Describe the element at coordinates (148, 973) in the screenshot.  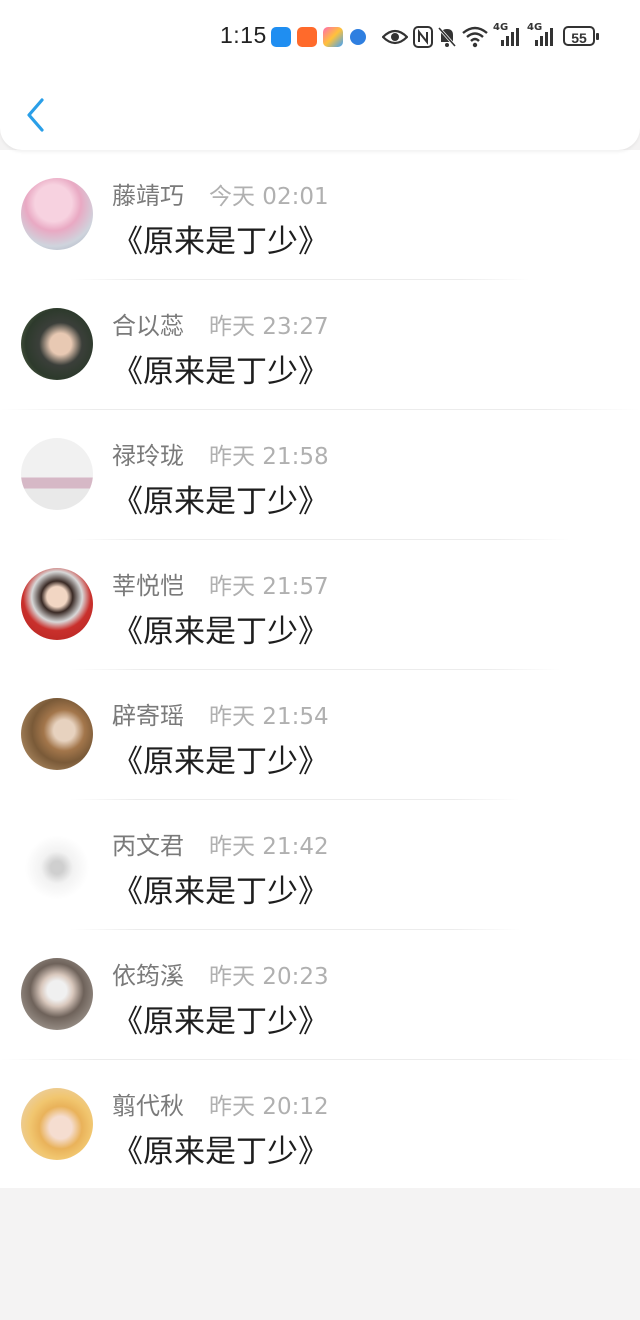
I see `commenter-name: 依筠溪` at that location.